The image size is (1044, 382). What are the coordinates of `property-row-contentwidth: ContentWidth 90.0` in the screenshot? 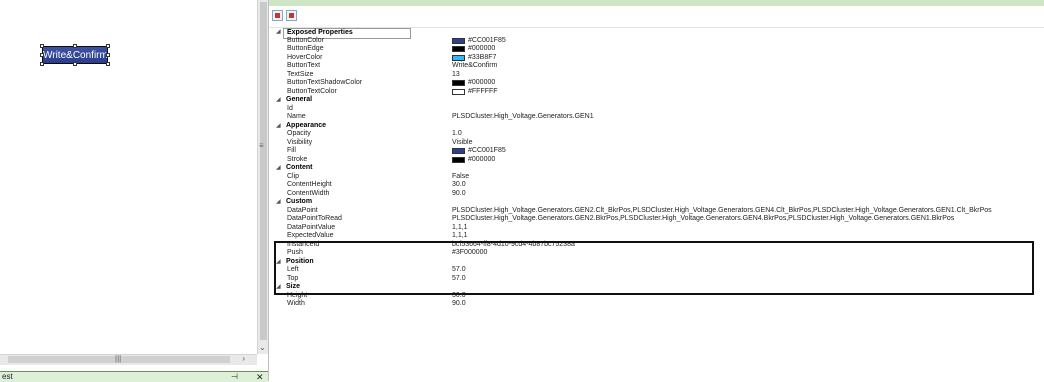 It's located at (656, 194).